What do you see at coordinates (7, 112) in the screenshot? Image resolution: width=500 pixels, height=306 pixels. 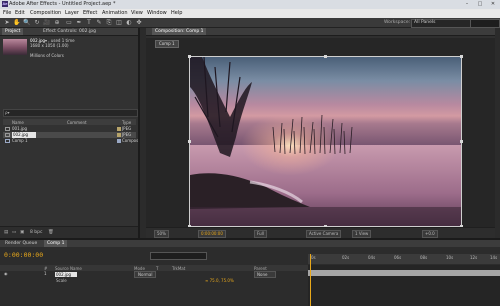 I see `search-icon: ρ▾` at bounding box center [7, 112].